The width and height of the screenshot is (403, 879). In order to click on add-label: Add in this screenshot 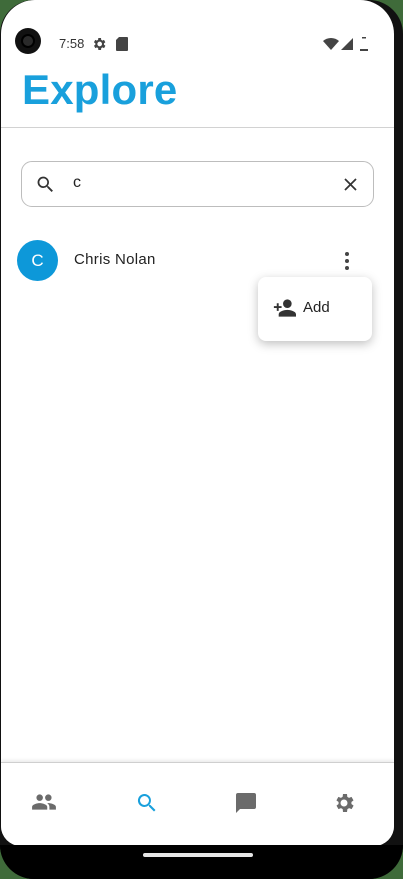, I will do `click(316, 307)`.